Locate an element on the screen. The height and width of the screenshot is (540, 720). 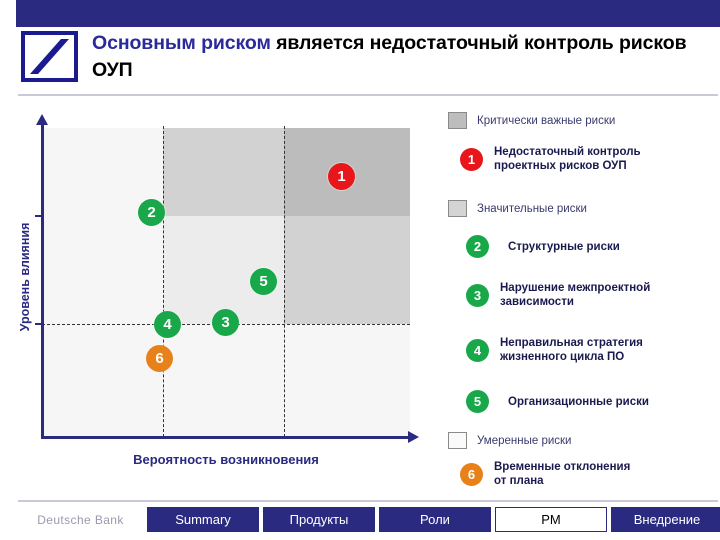
legend-item-6-line2: от плана is located at coordinates (519, 481).